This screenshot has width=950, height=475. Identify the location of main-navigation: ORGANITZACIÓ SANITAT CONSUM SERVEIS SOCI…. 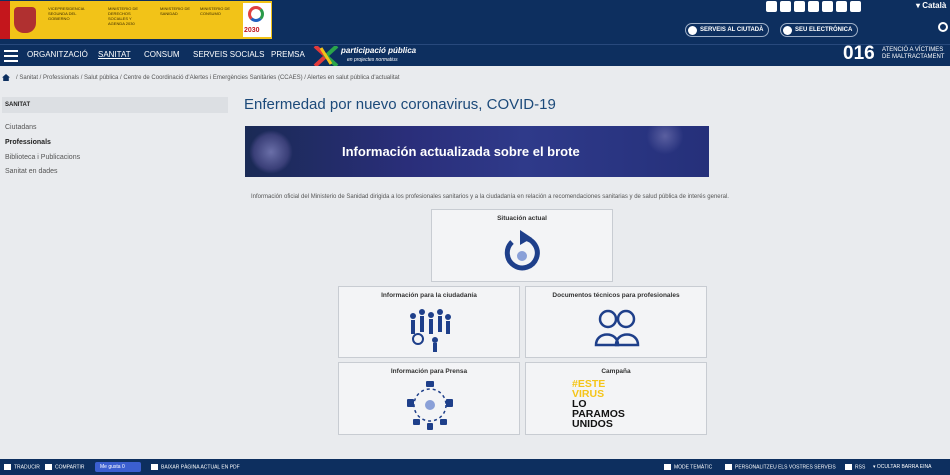
(475, 55).